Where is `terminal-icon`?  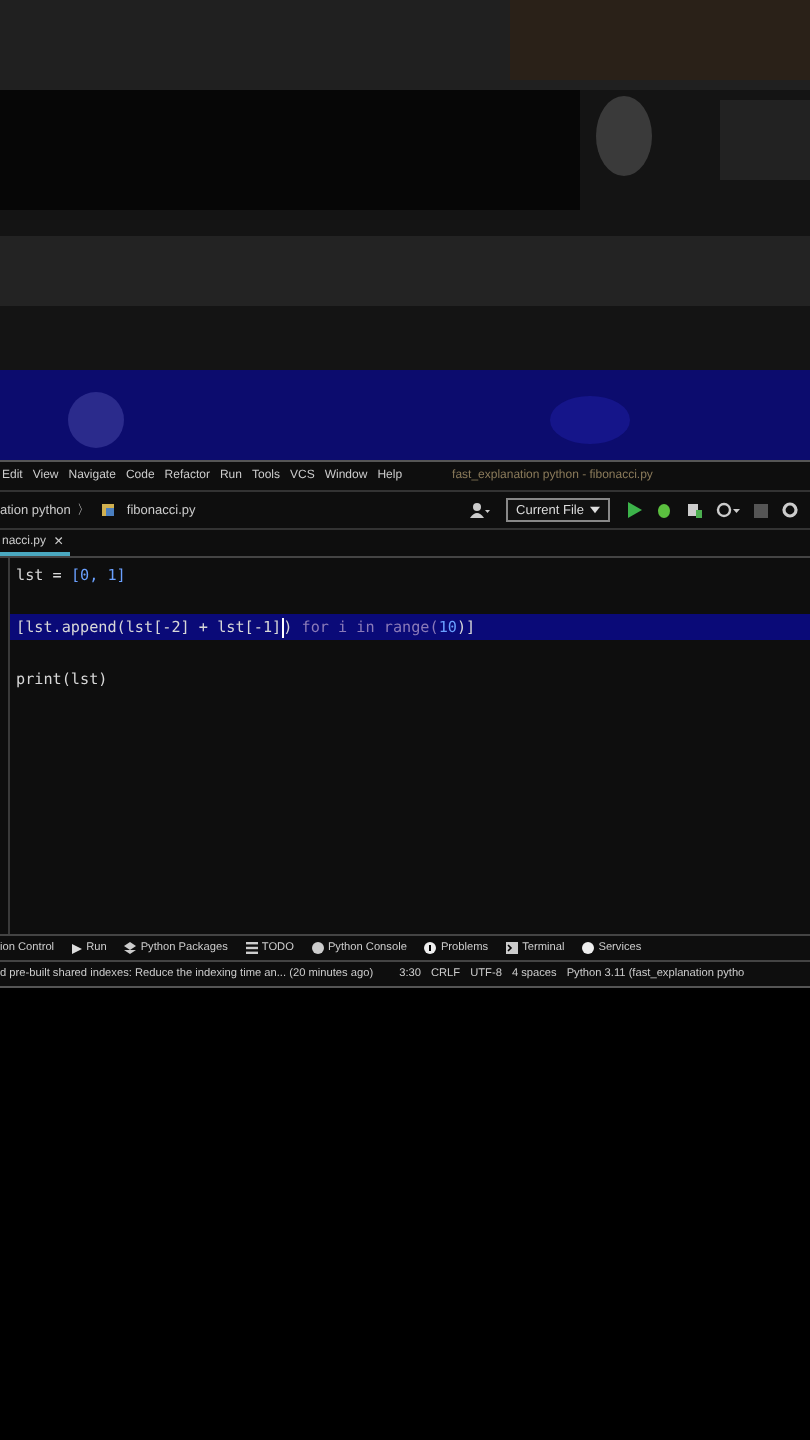 terminal-icon is located at coordinates (512, 948).